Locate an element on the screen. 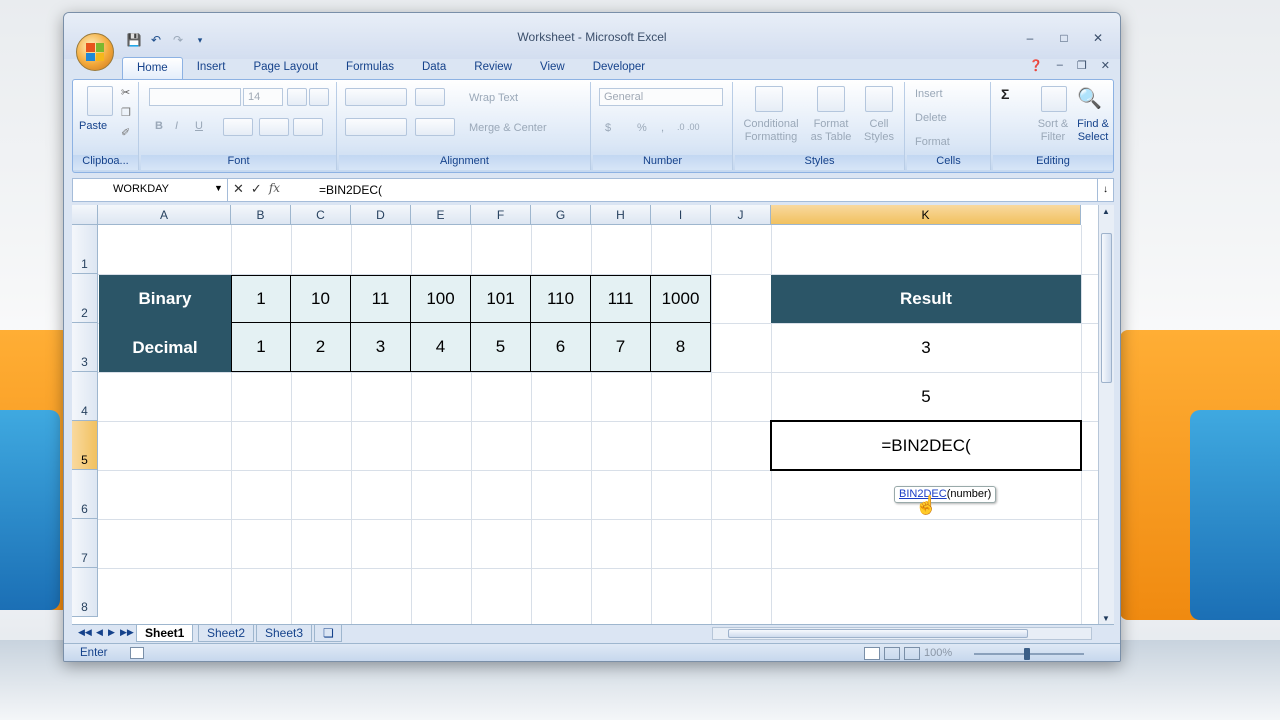 The width and height of the screenshot is (1280, 720). row-header-1: 1 is located at coordinates (85, 249).